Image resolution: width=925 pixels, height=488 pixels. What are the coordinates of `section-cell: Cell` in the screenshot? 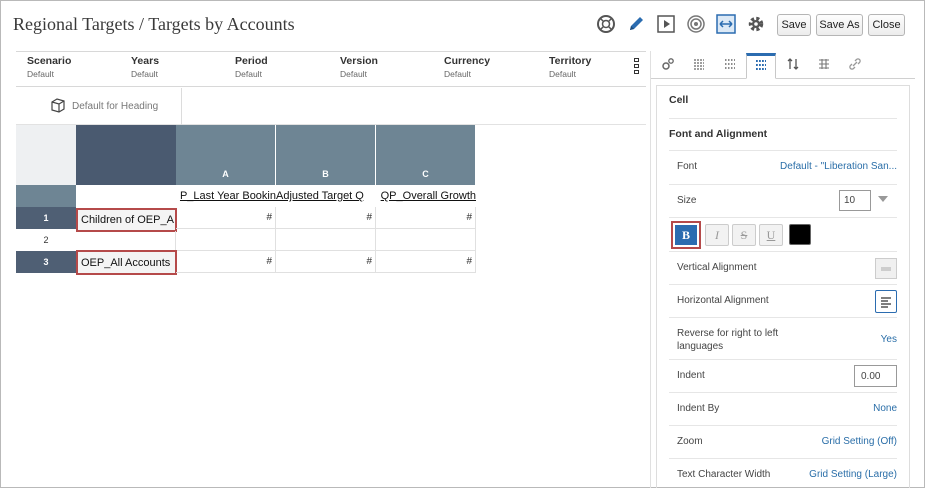 It's located at (679, 100).